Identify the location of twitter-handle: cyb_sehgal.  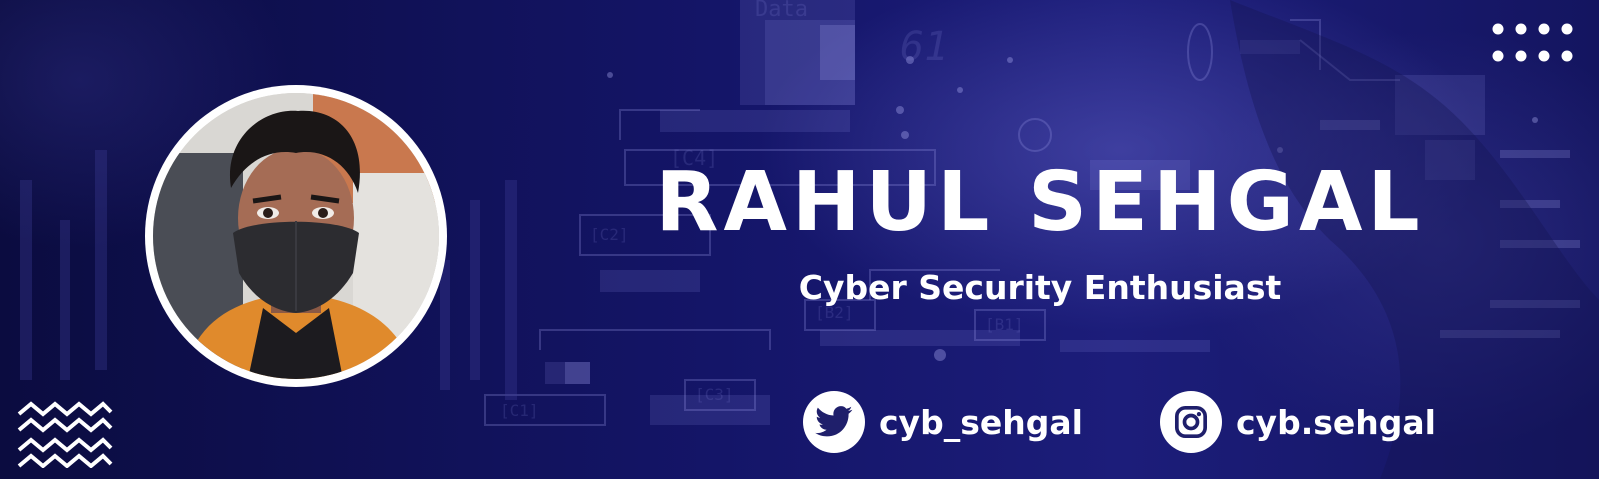
(981, 422).